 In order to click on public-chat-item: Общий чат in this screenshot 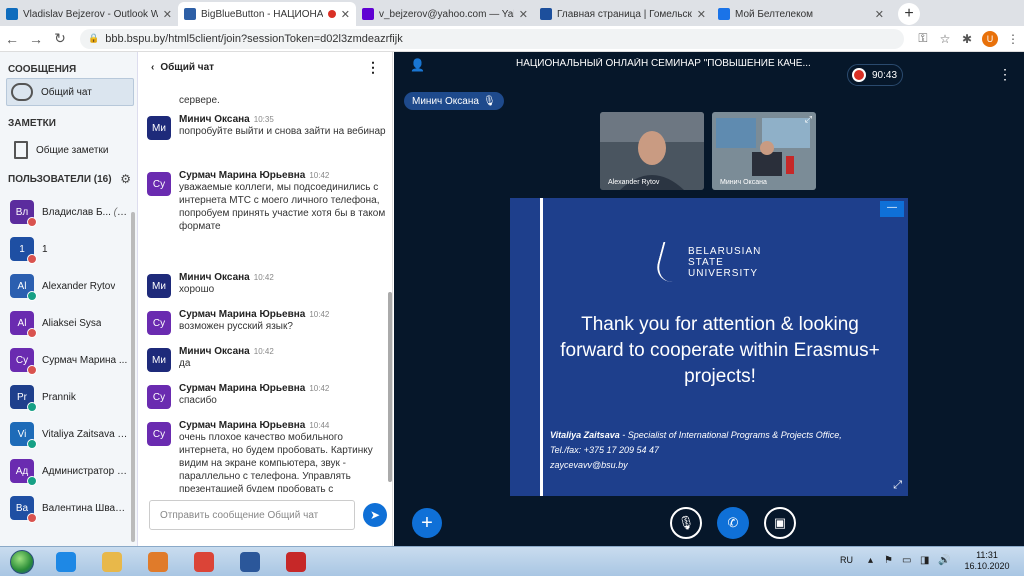, I will do `click(70, 92)`.